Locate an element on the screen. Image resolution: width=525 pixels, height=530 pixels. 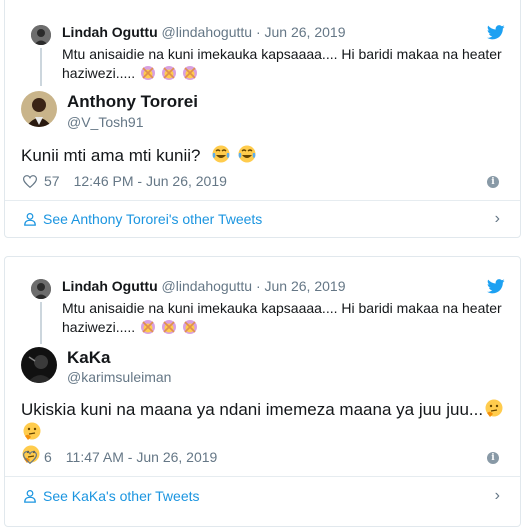
see-other-tweets-label: See KaKa's other Tweets is located at coordinates (121, 496).